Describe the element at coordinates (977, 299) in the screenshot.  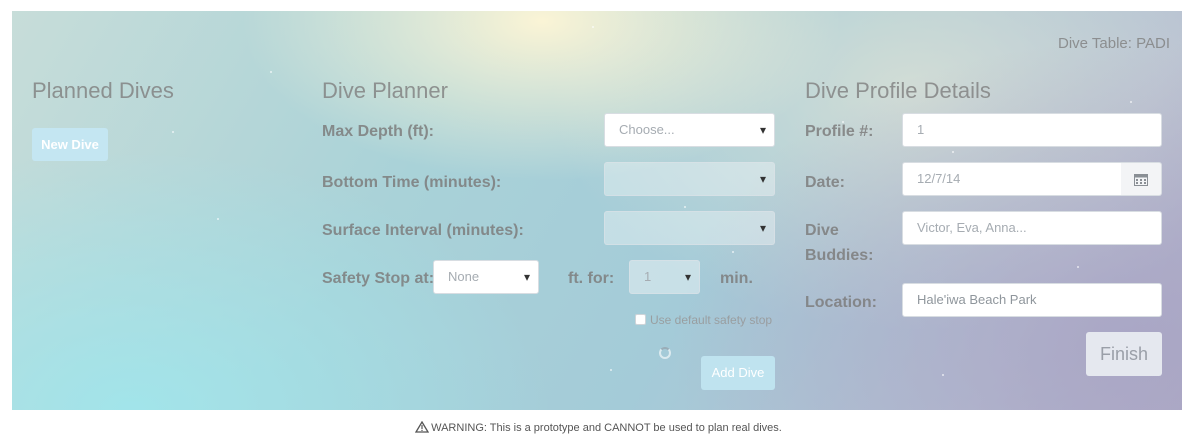
I see `location-value: Hale'iwa Beach Park` at that location.